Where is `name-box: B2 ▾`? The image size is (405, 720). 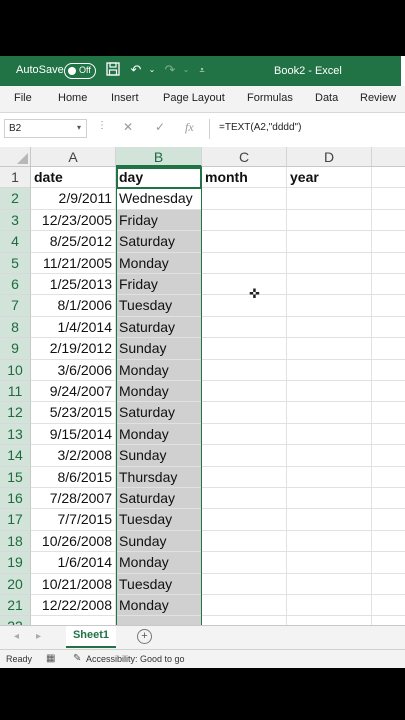
name-box: B2 ▾ is located at coordinates (45, 128).